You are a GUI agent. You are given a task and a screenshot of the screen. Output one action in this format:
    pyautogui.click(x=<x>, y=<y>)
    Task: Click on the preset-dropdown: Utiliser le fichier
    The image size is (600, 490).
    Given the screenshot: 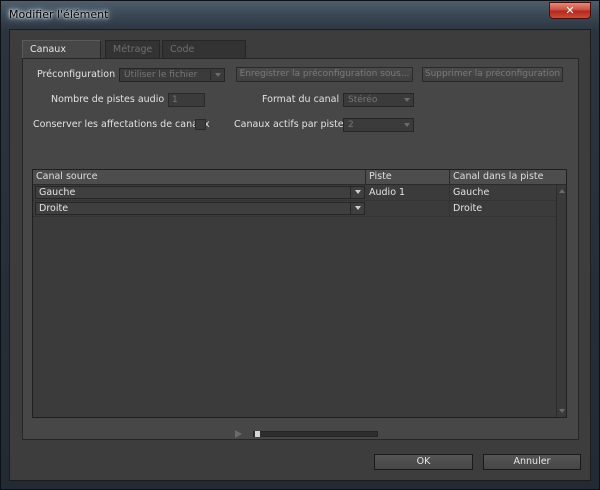 What is the action you would take?
    pyautogui.click(x=172, y=75)
    